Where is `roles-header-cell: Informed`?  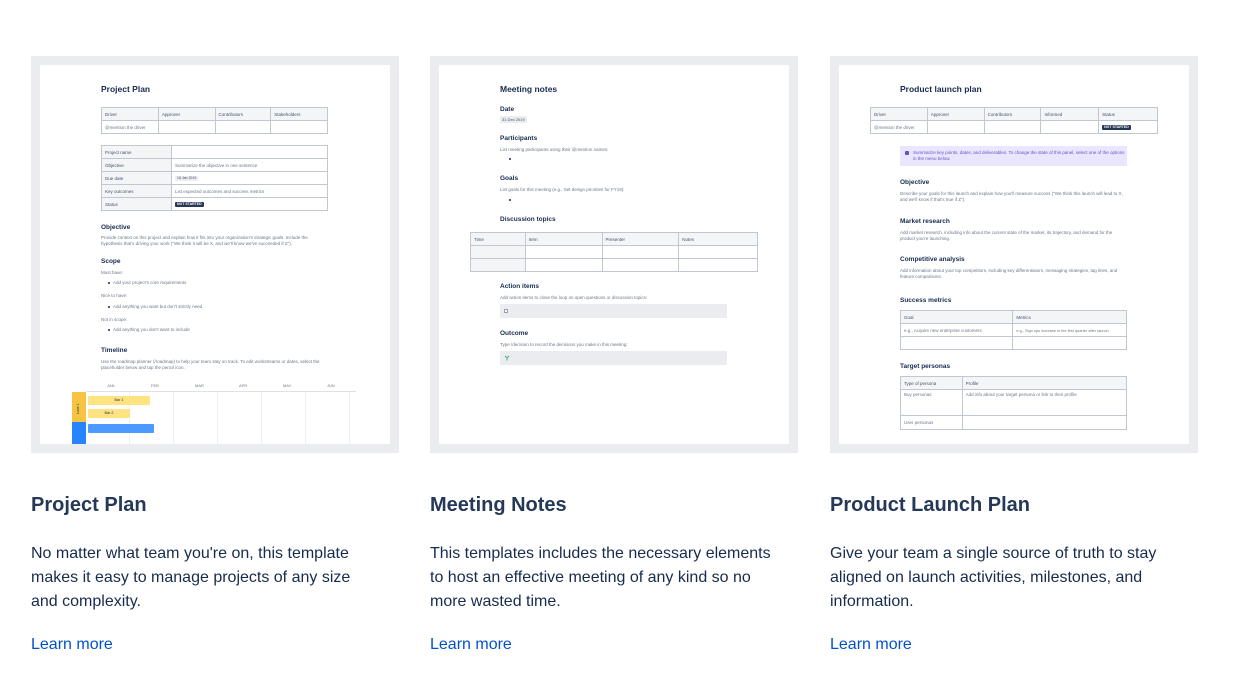
roles-header-cell: Informed is located at coordinates (1070, 114).